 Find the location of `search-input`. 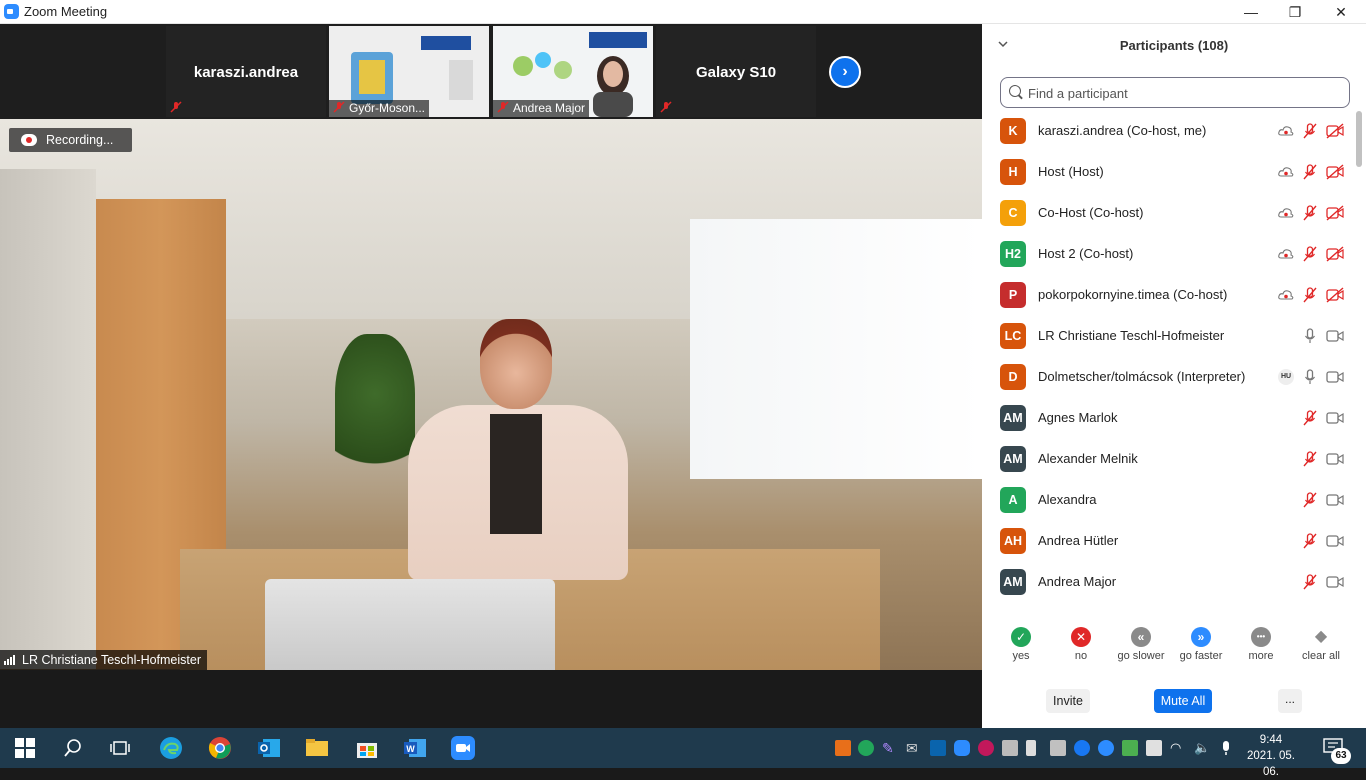

search-input is located at coordinates (1183, 93).